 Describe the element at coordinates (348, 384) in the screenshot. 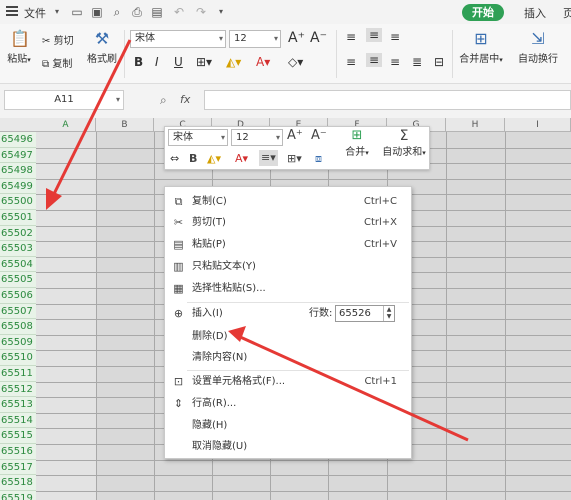

I see `red-arrow-to-delete` at that location.